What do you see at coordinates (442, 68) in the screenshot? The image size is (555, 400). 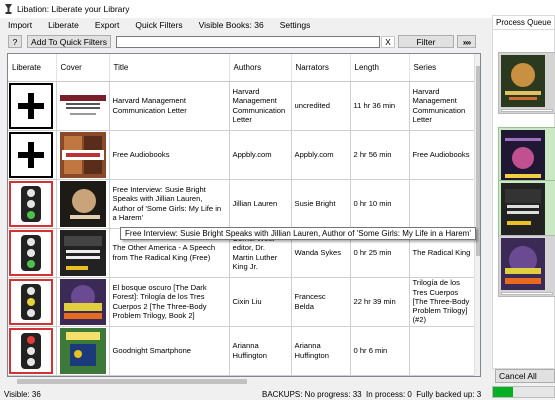 I see `col-header-series: Series` at bounding box center [442, 68].